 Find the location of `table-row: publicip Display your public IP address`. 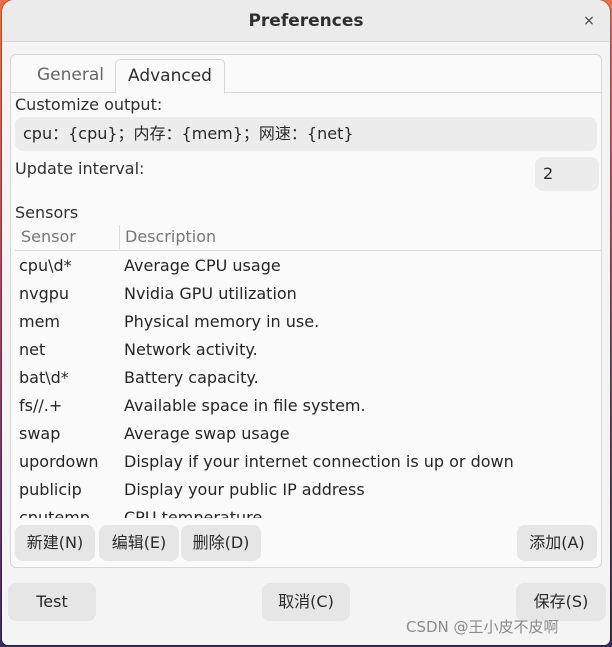

table-row: publicip Display your public IP address is located at coordinates (308, 491).